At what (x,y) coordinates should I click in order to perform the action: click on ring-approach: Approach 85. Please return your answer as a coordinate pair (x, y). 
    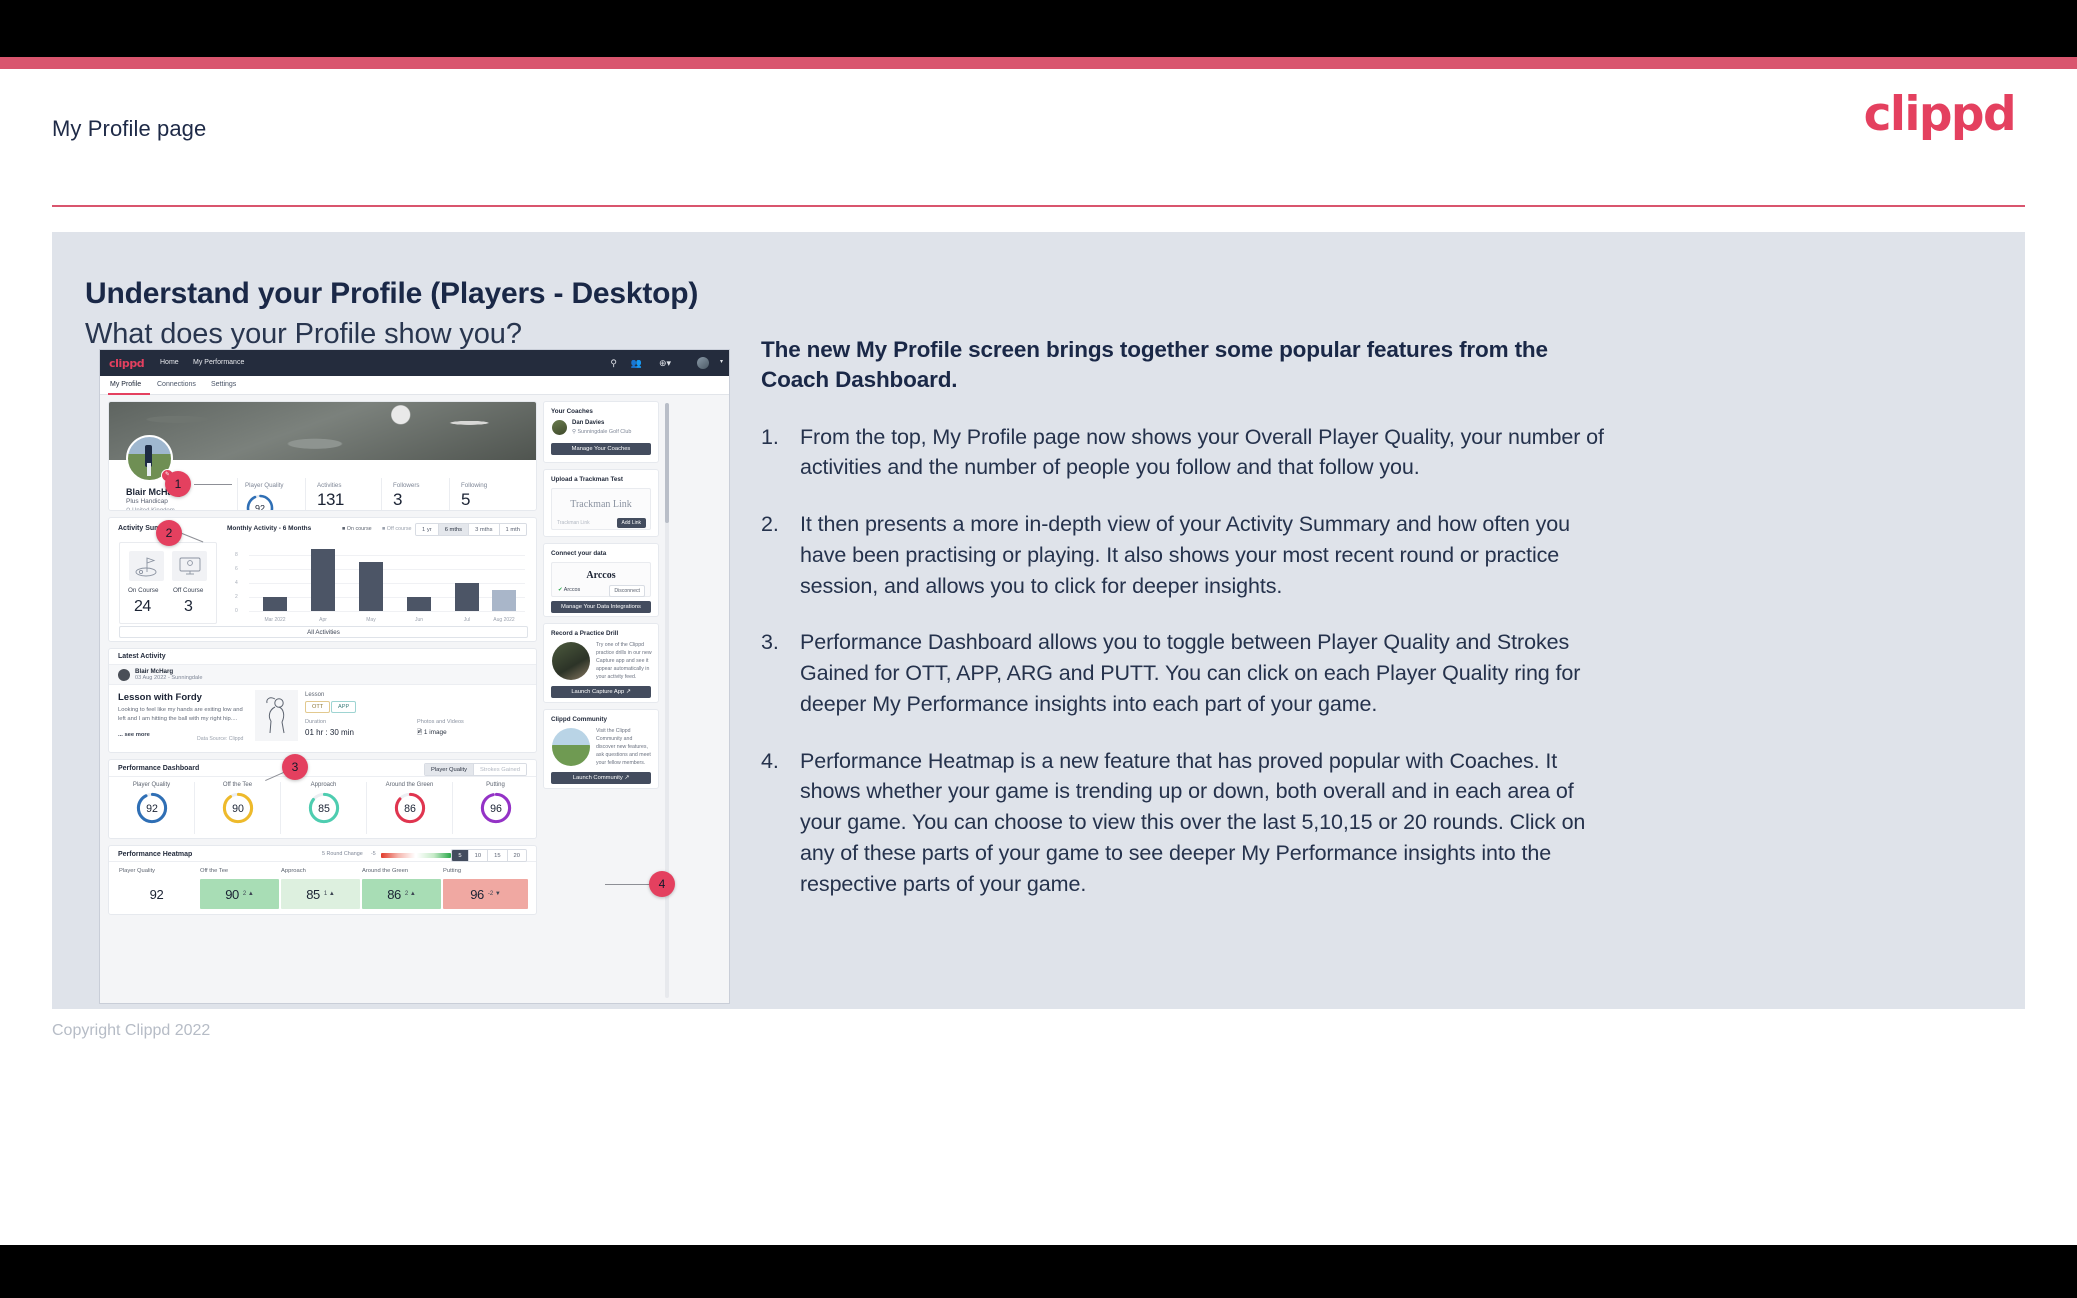
    Looking at the image, I should click on (323, 806).